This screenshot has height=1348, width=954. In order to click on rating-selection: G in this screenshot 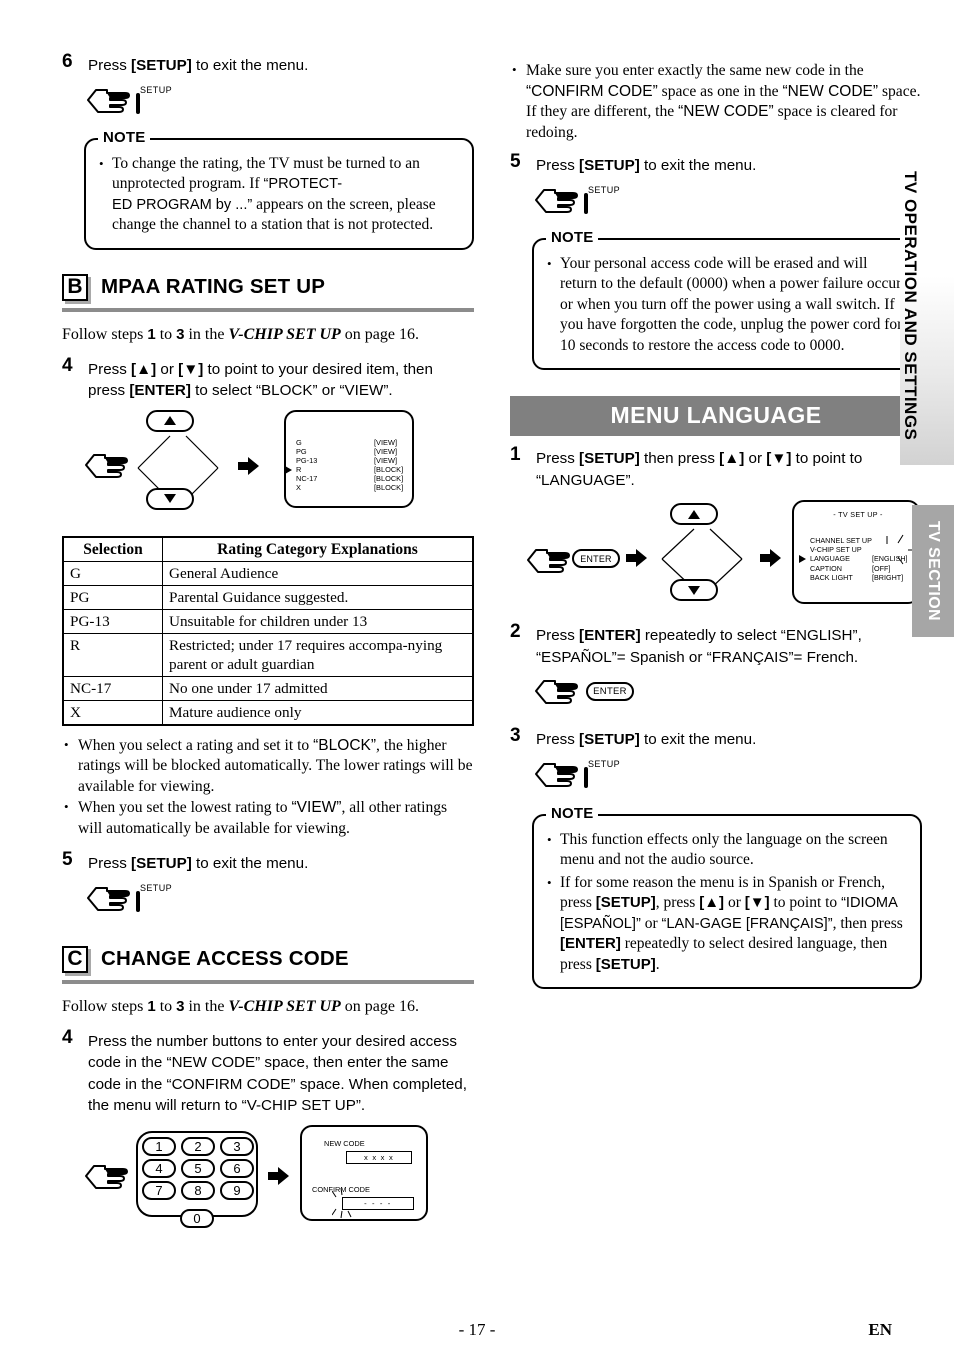, I will do `click(112, 573)`.